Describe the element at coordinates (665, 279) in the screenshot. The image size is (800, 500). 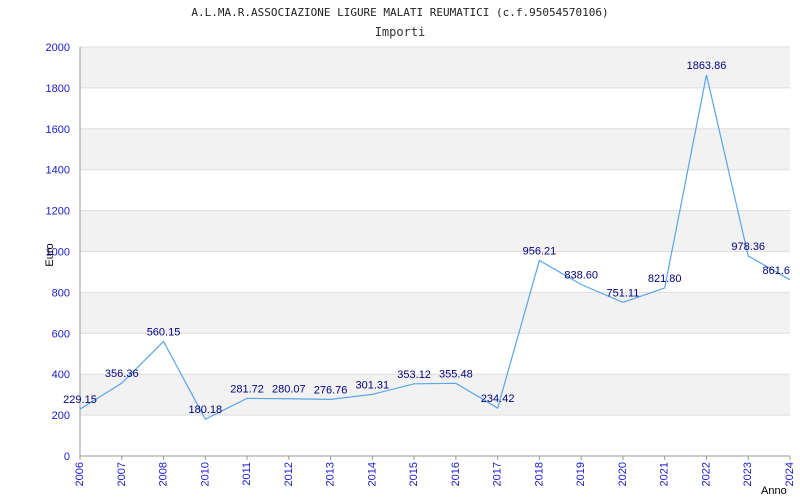
I see `data-label: 821.80` at that location.